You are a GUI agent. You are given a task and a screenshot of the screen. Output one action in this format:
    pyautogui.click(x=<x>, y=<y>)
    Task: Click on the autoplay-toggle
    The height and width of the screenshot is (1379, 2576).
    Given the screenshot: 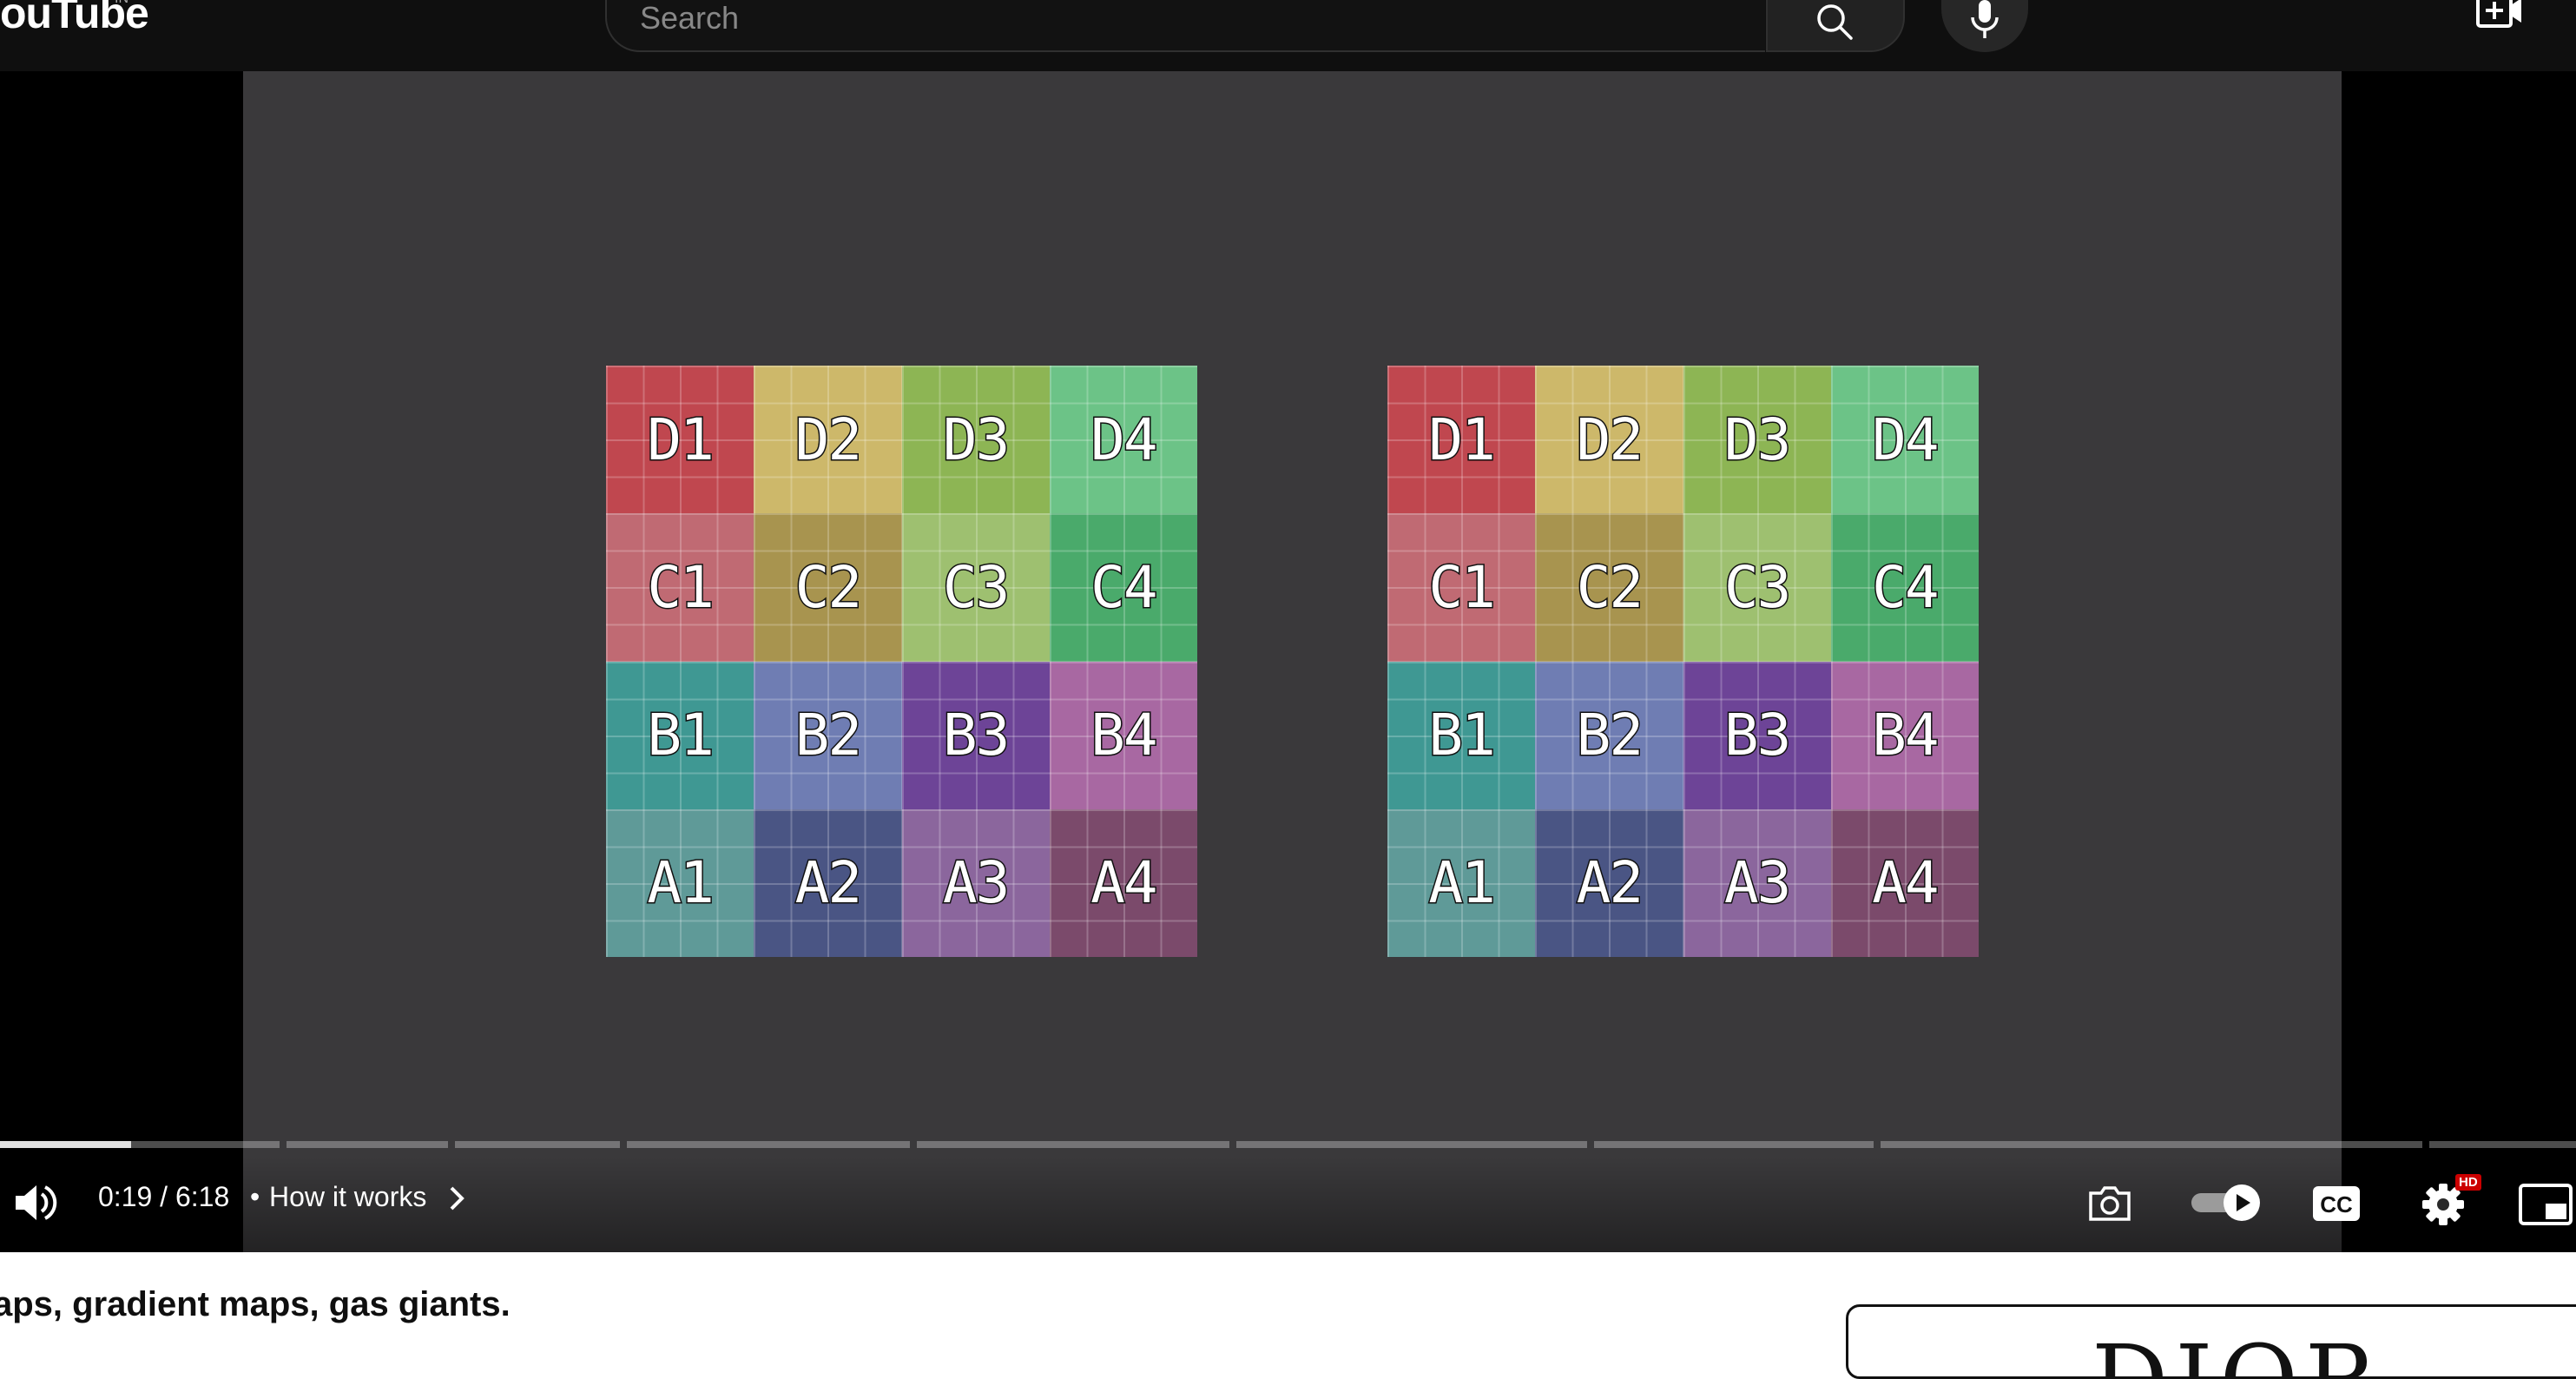 What is the action you would take?
    pyautogui.click(x=2227, y=1203)
    